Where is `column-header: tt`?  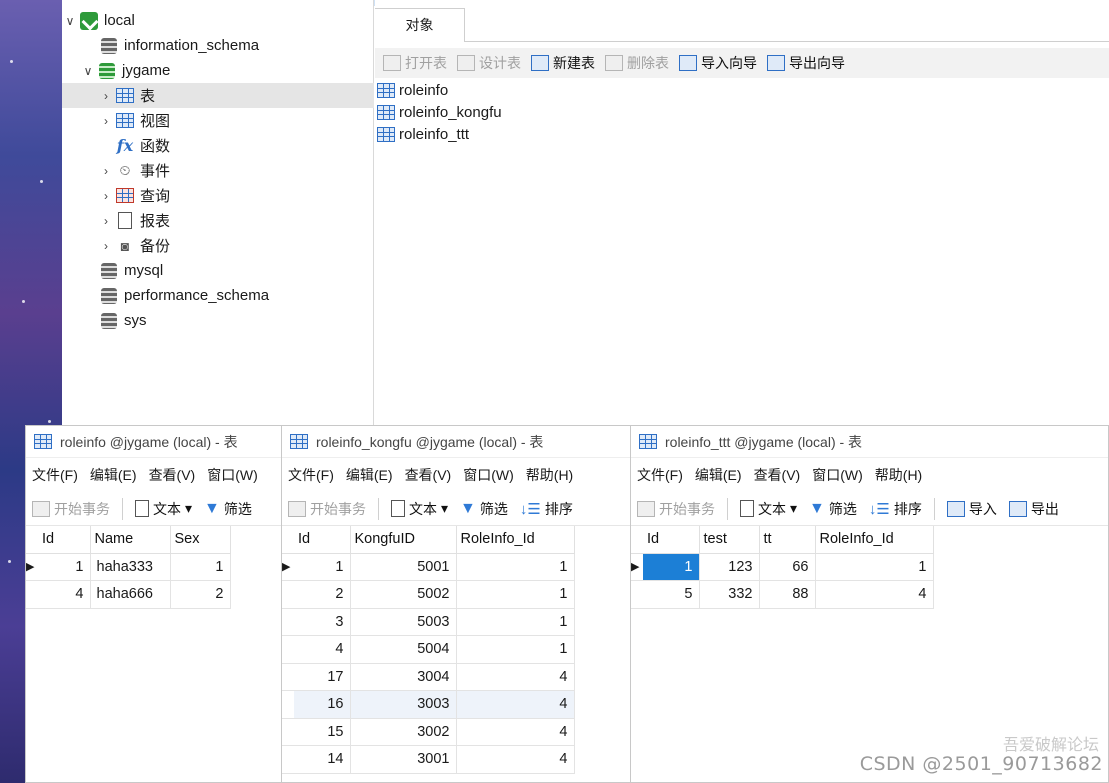 column-header: tt is located at coordinates (787, 540).